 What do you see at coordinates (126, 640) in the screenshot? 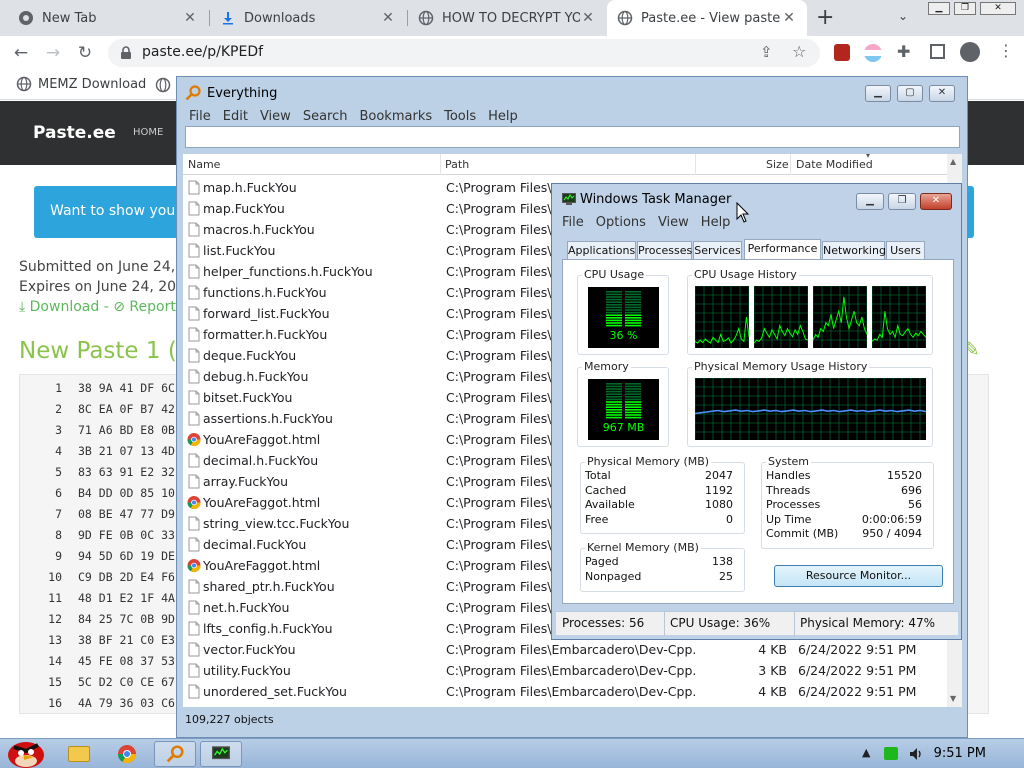
I see `line-content: 38 BF 21 C0 E3` at bounding box center [126, 640].